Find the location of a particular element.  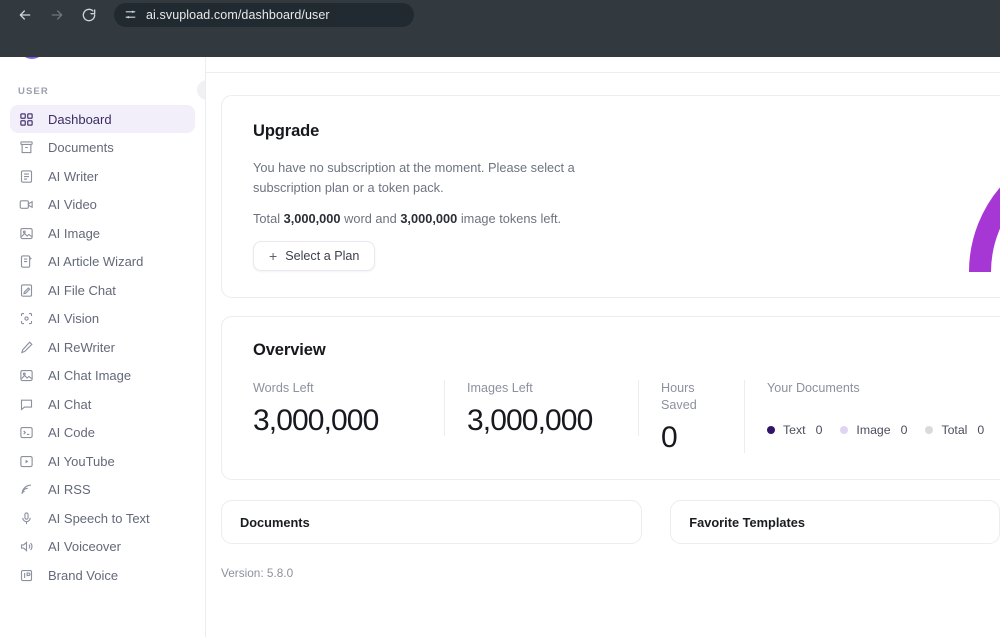

browser-reload-button is located at coordinates (89, 15).